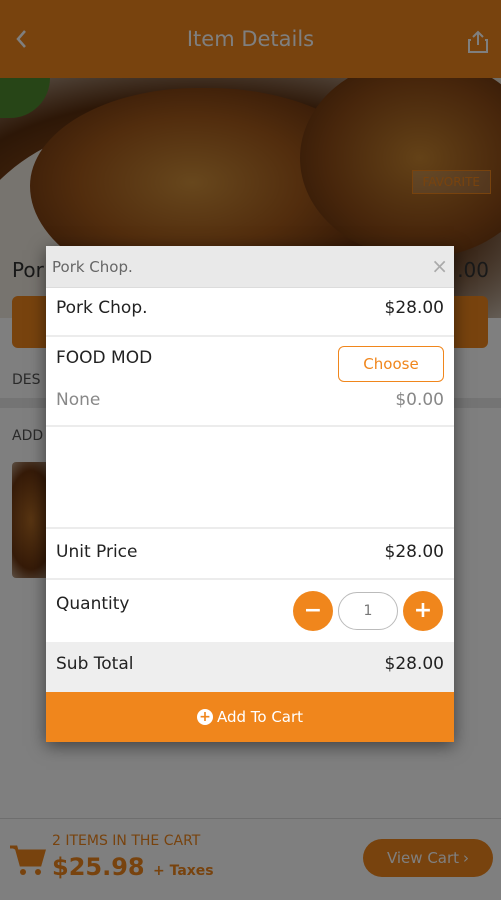 Image resolution: width=501 pixels, height=900 pixels. What do you see at coordinates (313, 611) in the screenshot?
I see `quantity-decrement-button: −` at bounding box center [313, 611].